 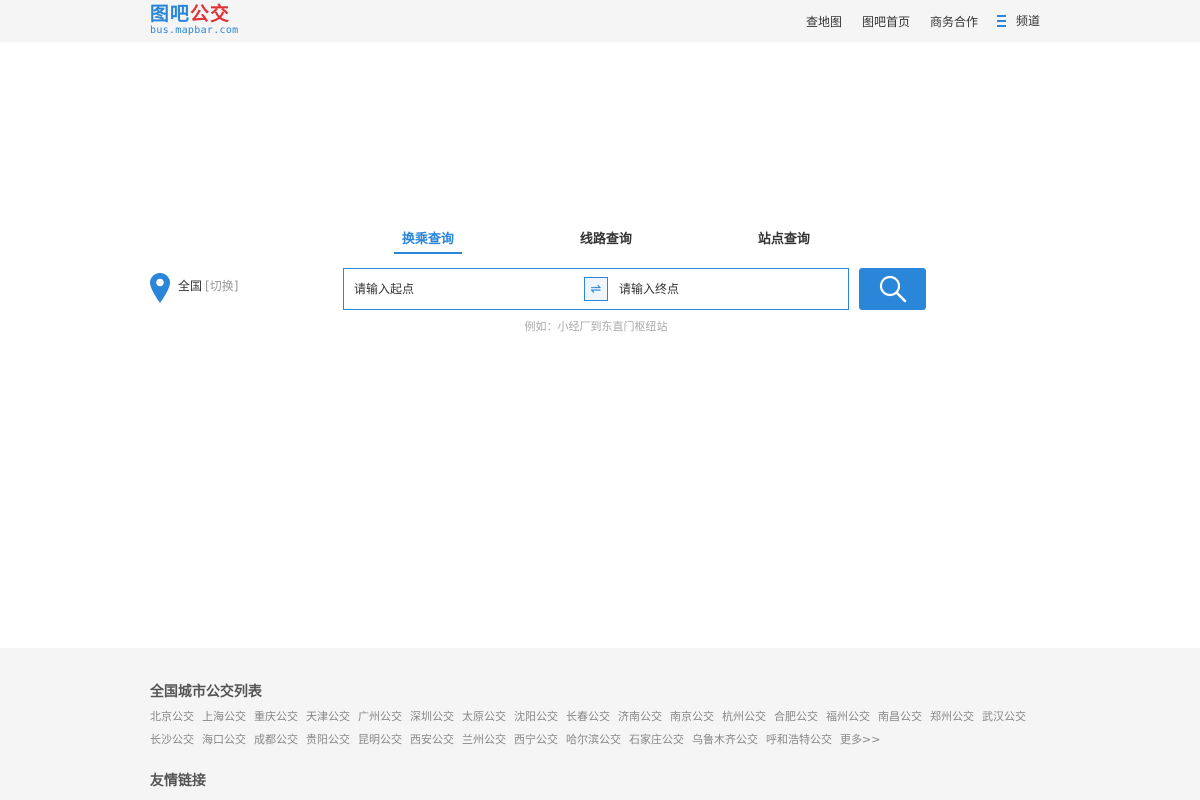 What do you see at coordinates (160, 288) in the screenshot?
I see `location-pin-icon` at bounding box center [160, 288].